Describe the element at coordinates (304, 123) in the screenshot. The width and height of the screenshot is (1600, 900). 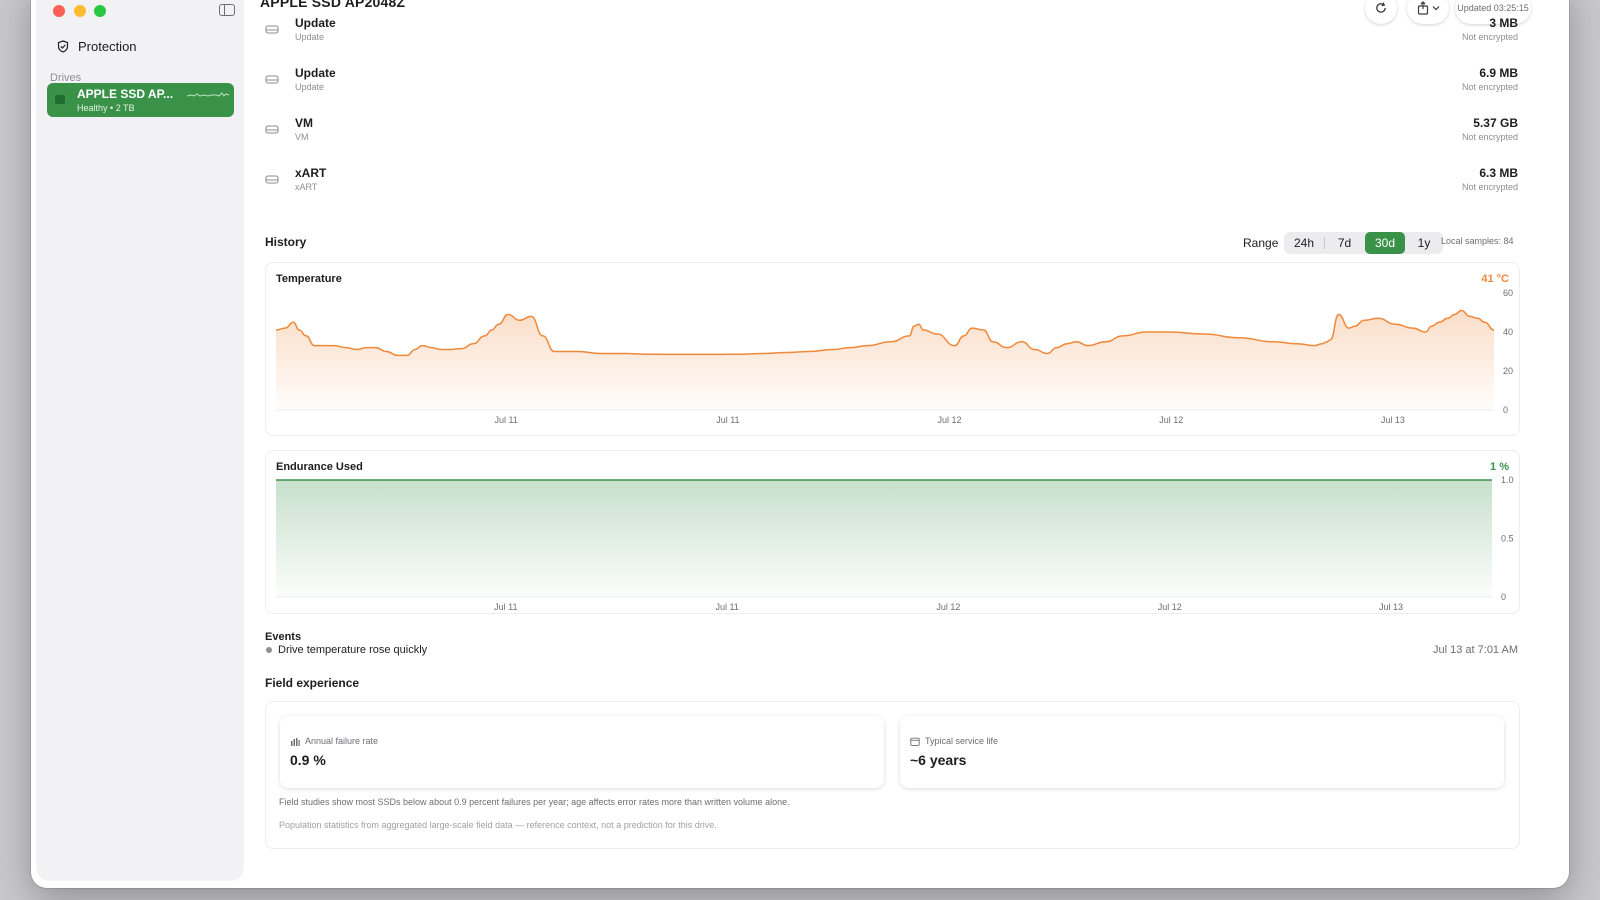
I see `volume-name: VM` at that location.